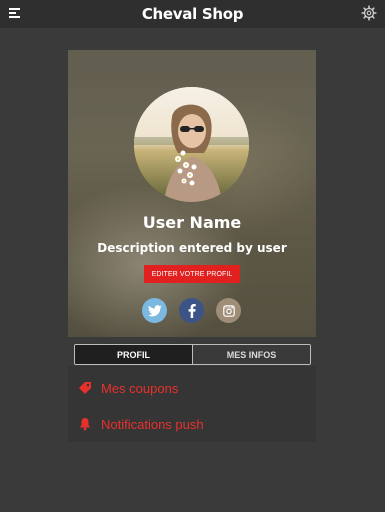 The height and width of the screenshot is (512, 385). I want to click on twitter-icon, so click(154, 310).